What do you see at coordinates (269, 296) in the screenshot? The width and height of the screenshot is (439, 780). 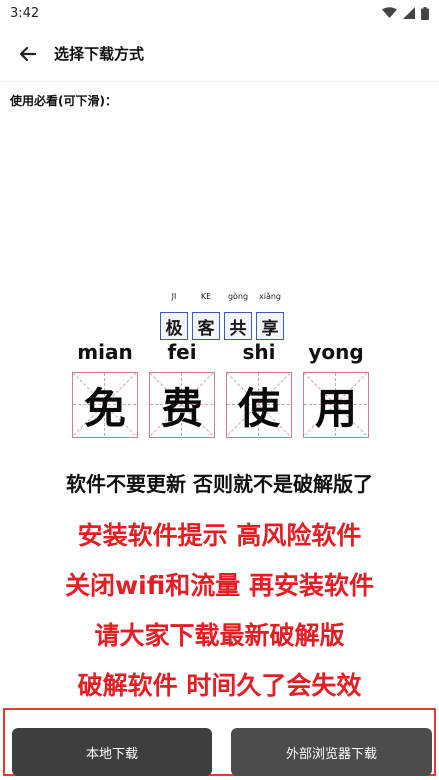 I see `brand-pinyin: xiǎng` at bounding box center [269, 296].